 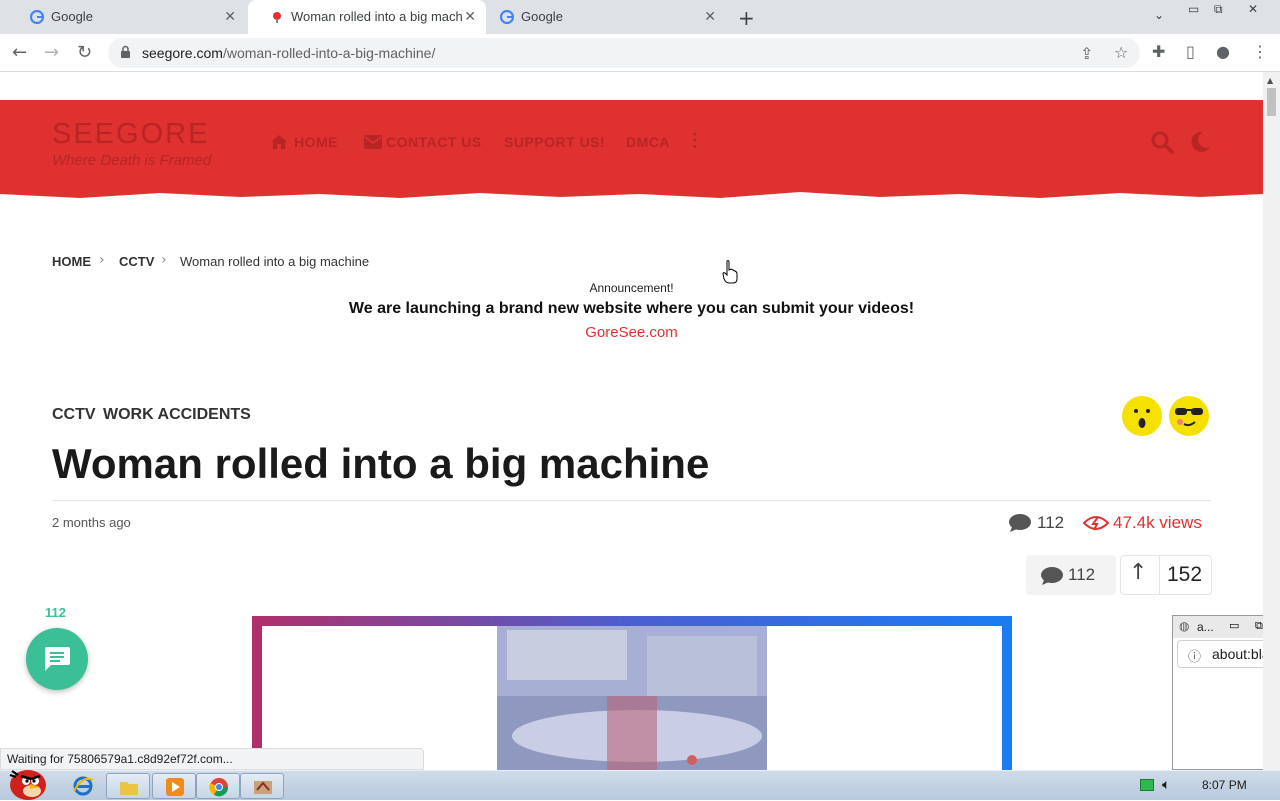 I want to click on clock: 8:07 PM, so click(x=1224, y=785).